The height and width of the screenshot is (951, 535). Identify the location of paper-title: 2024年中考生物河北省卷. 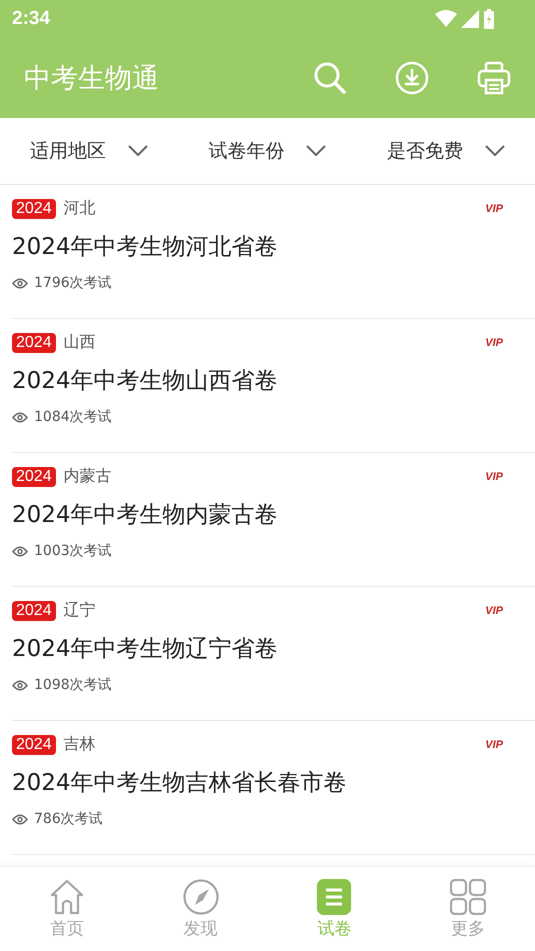
(145, 247).